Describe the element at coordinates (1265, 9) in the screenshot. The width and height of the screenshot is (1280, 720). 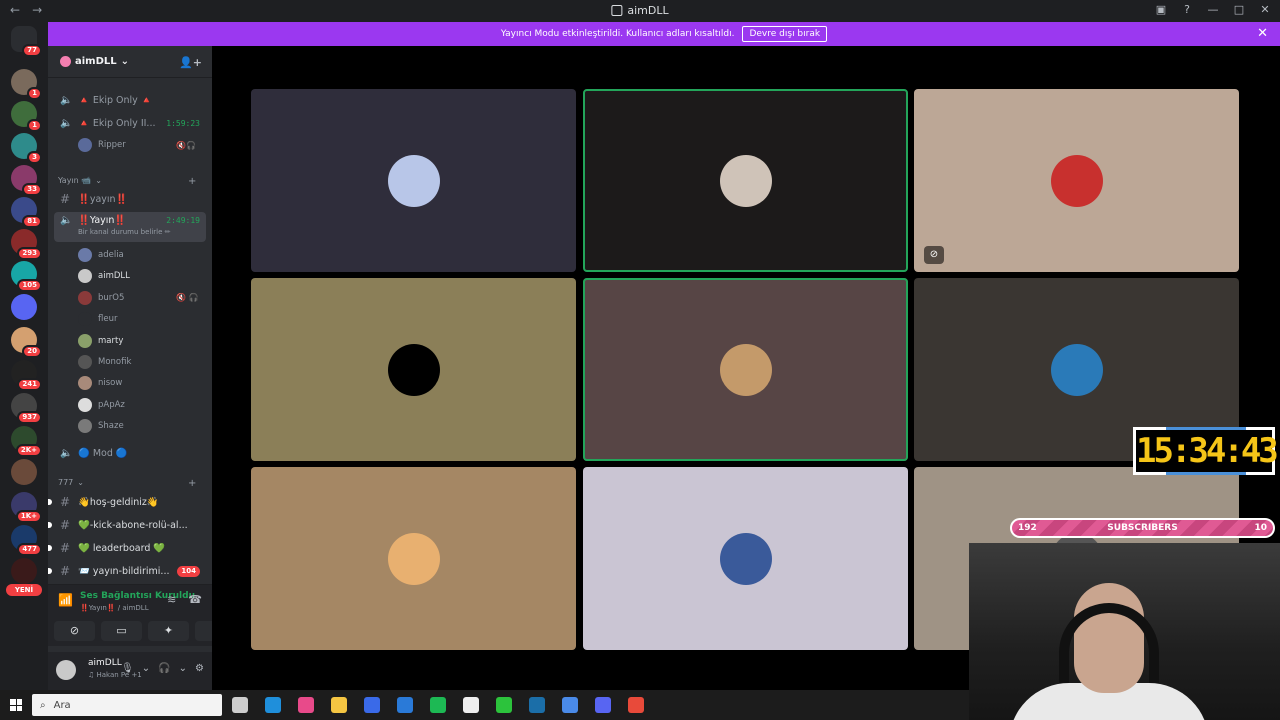
I see `close-icon: ✕` at that location.